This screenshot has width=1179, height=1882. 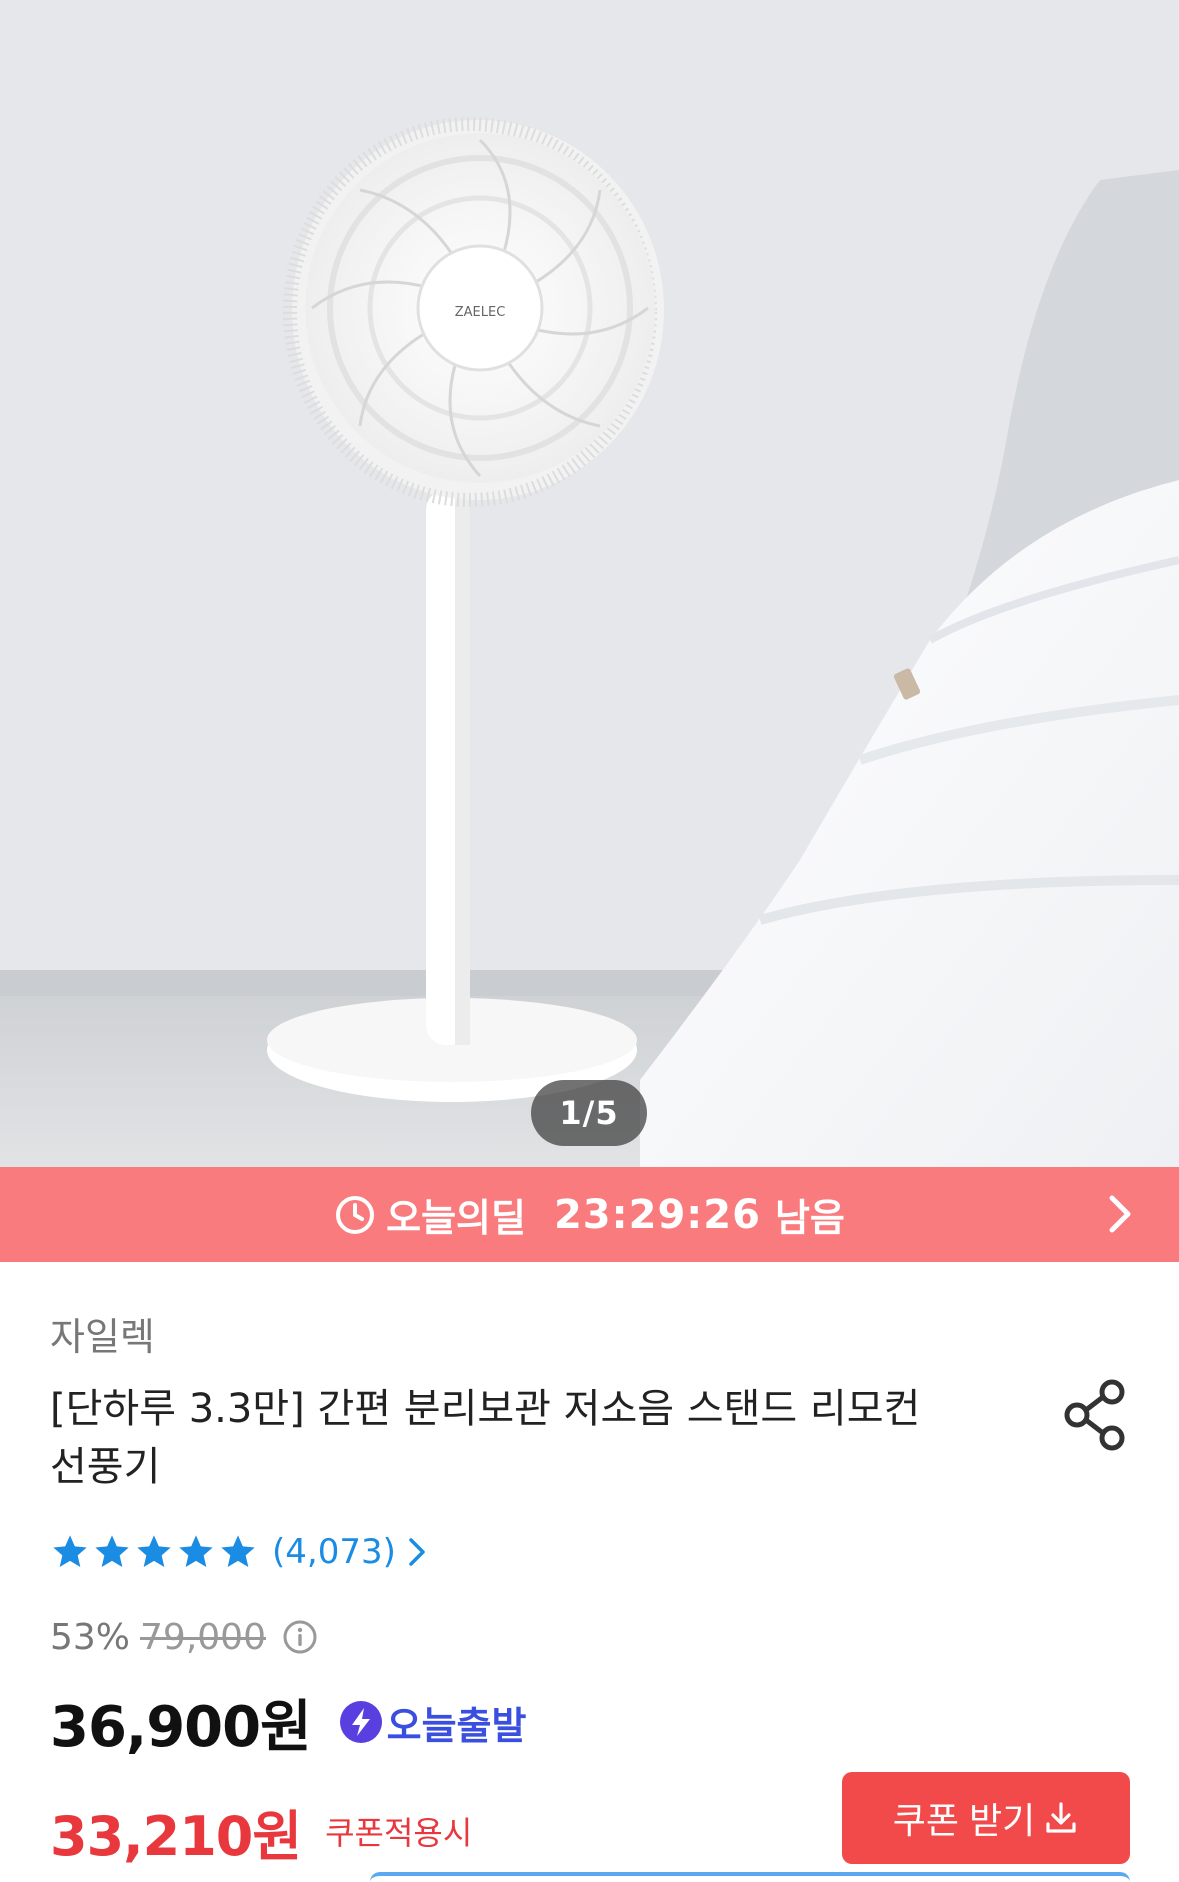 I want to click on deal-suffix: 남음, so click(x=809, y=1218).